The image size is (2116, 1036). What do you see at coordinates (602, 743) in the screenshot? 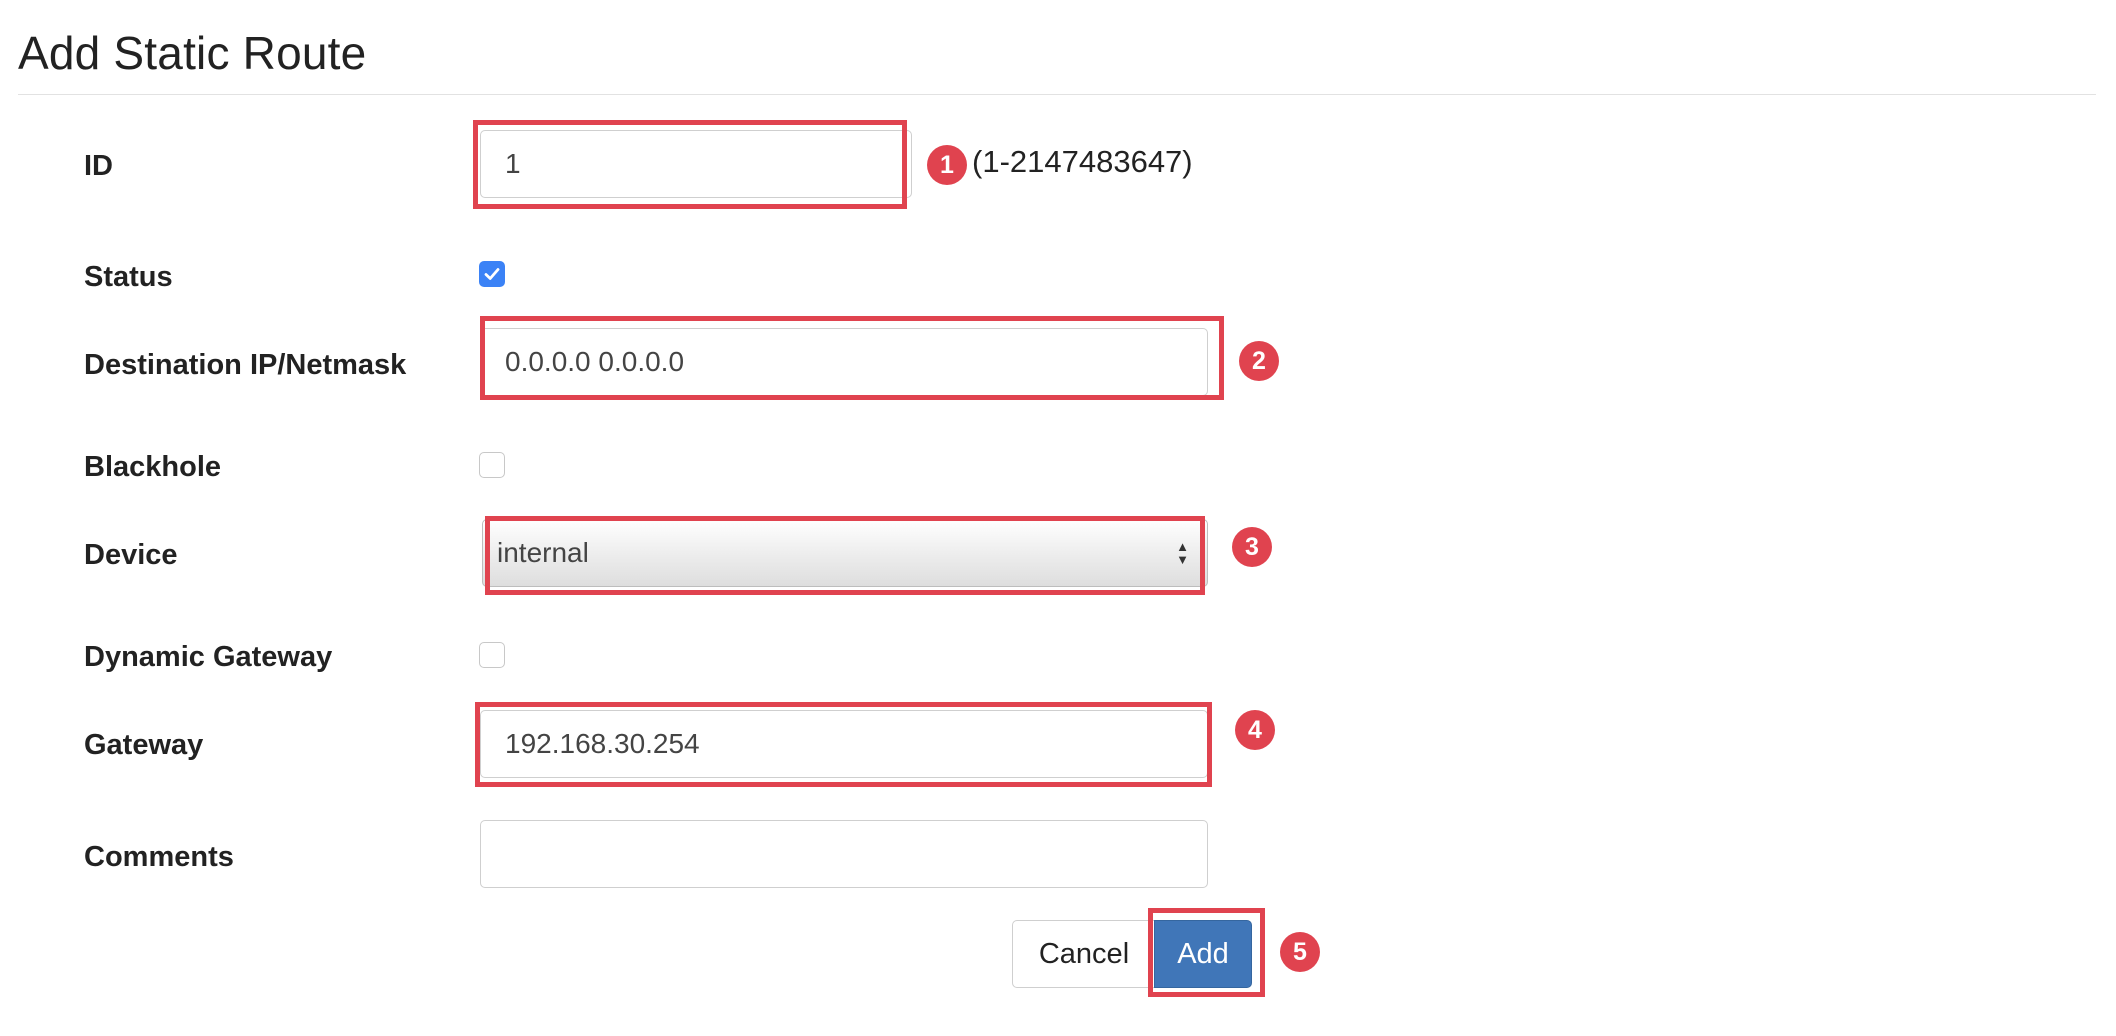
I see `gateway-input-value: 192.168.30.254` at bounding box center [602, 743].